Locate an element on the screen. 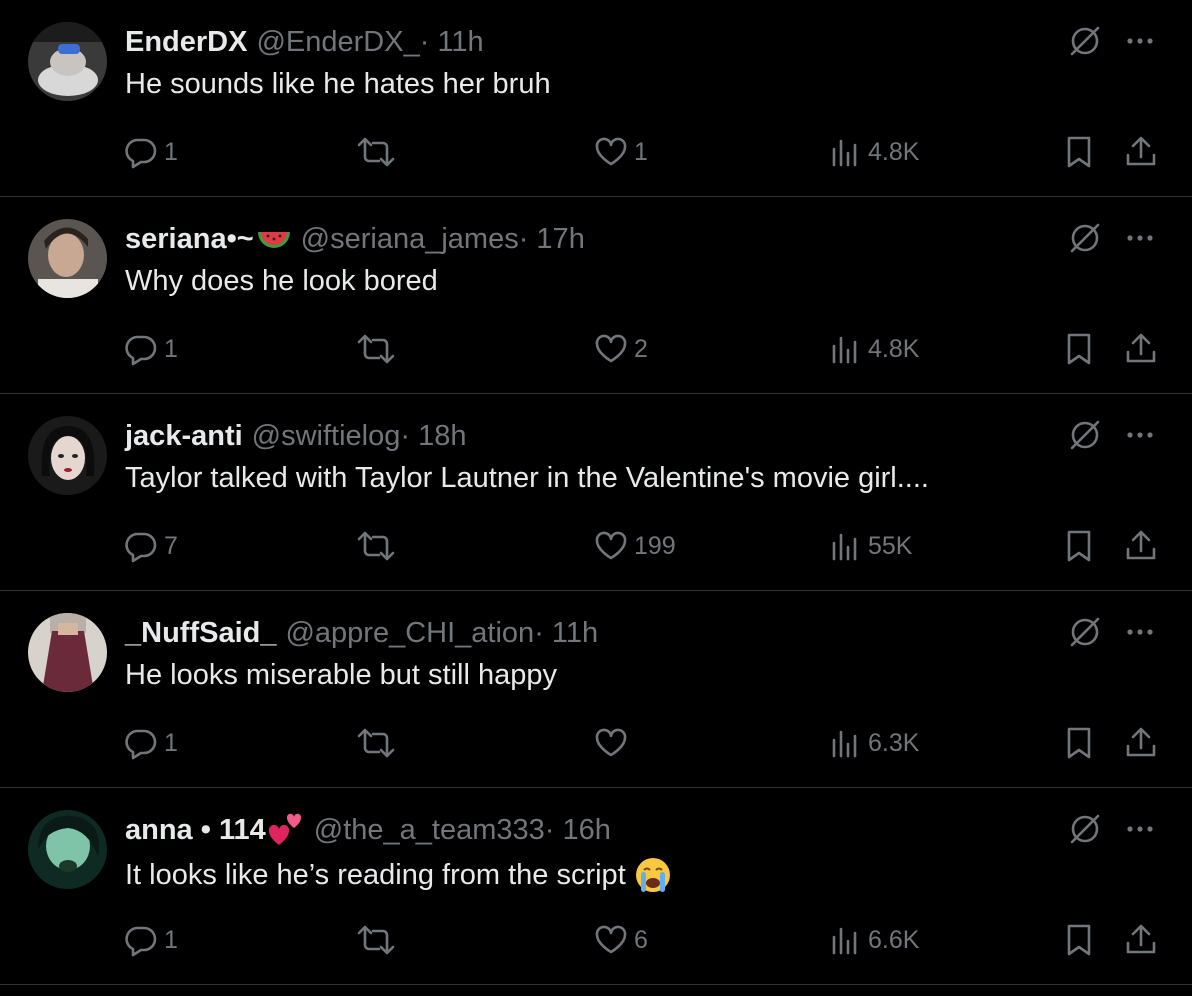 This screenshot has height=996, width=1192. post-header: _NuffSaid_ @appre_CHI_ation · 11h is located at coordinates (361, 633).